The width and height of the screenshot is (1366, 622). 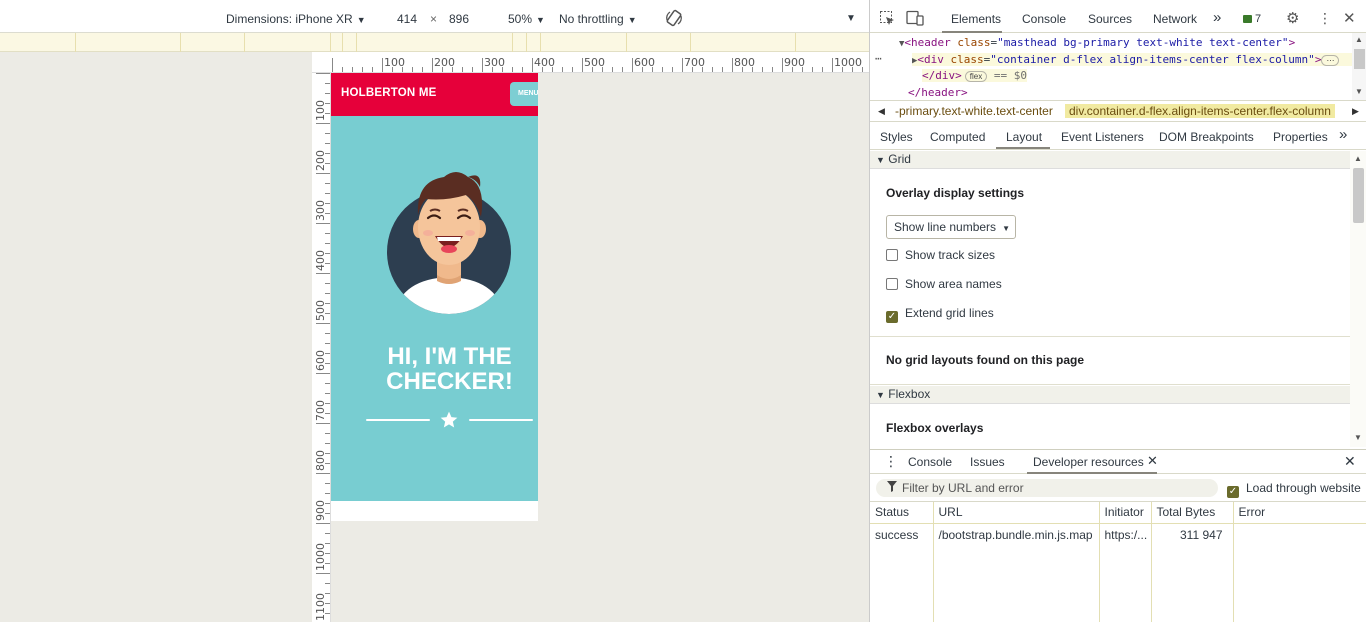 What do you see at coordinates (1330, 60) in the screenshot?
I see `ellipsis-badge: ⋯` at bounding box center [1330, 60].